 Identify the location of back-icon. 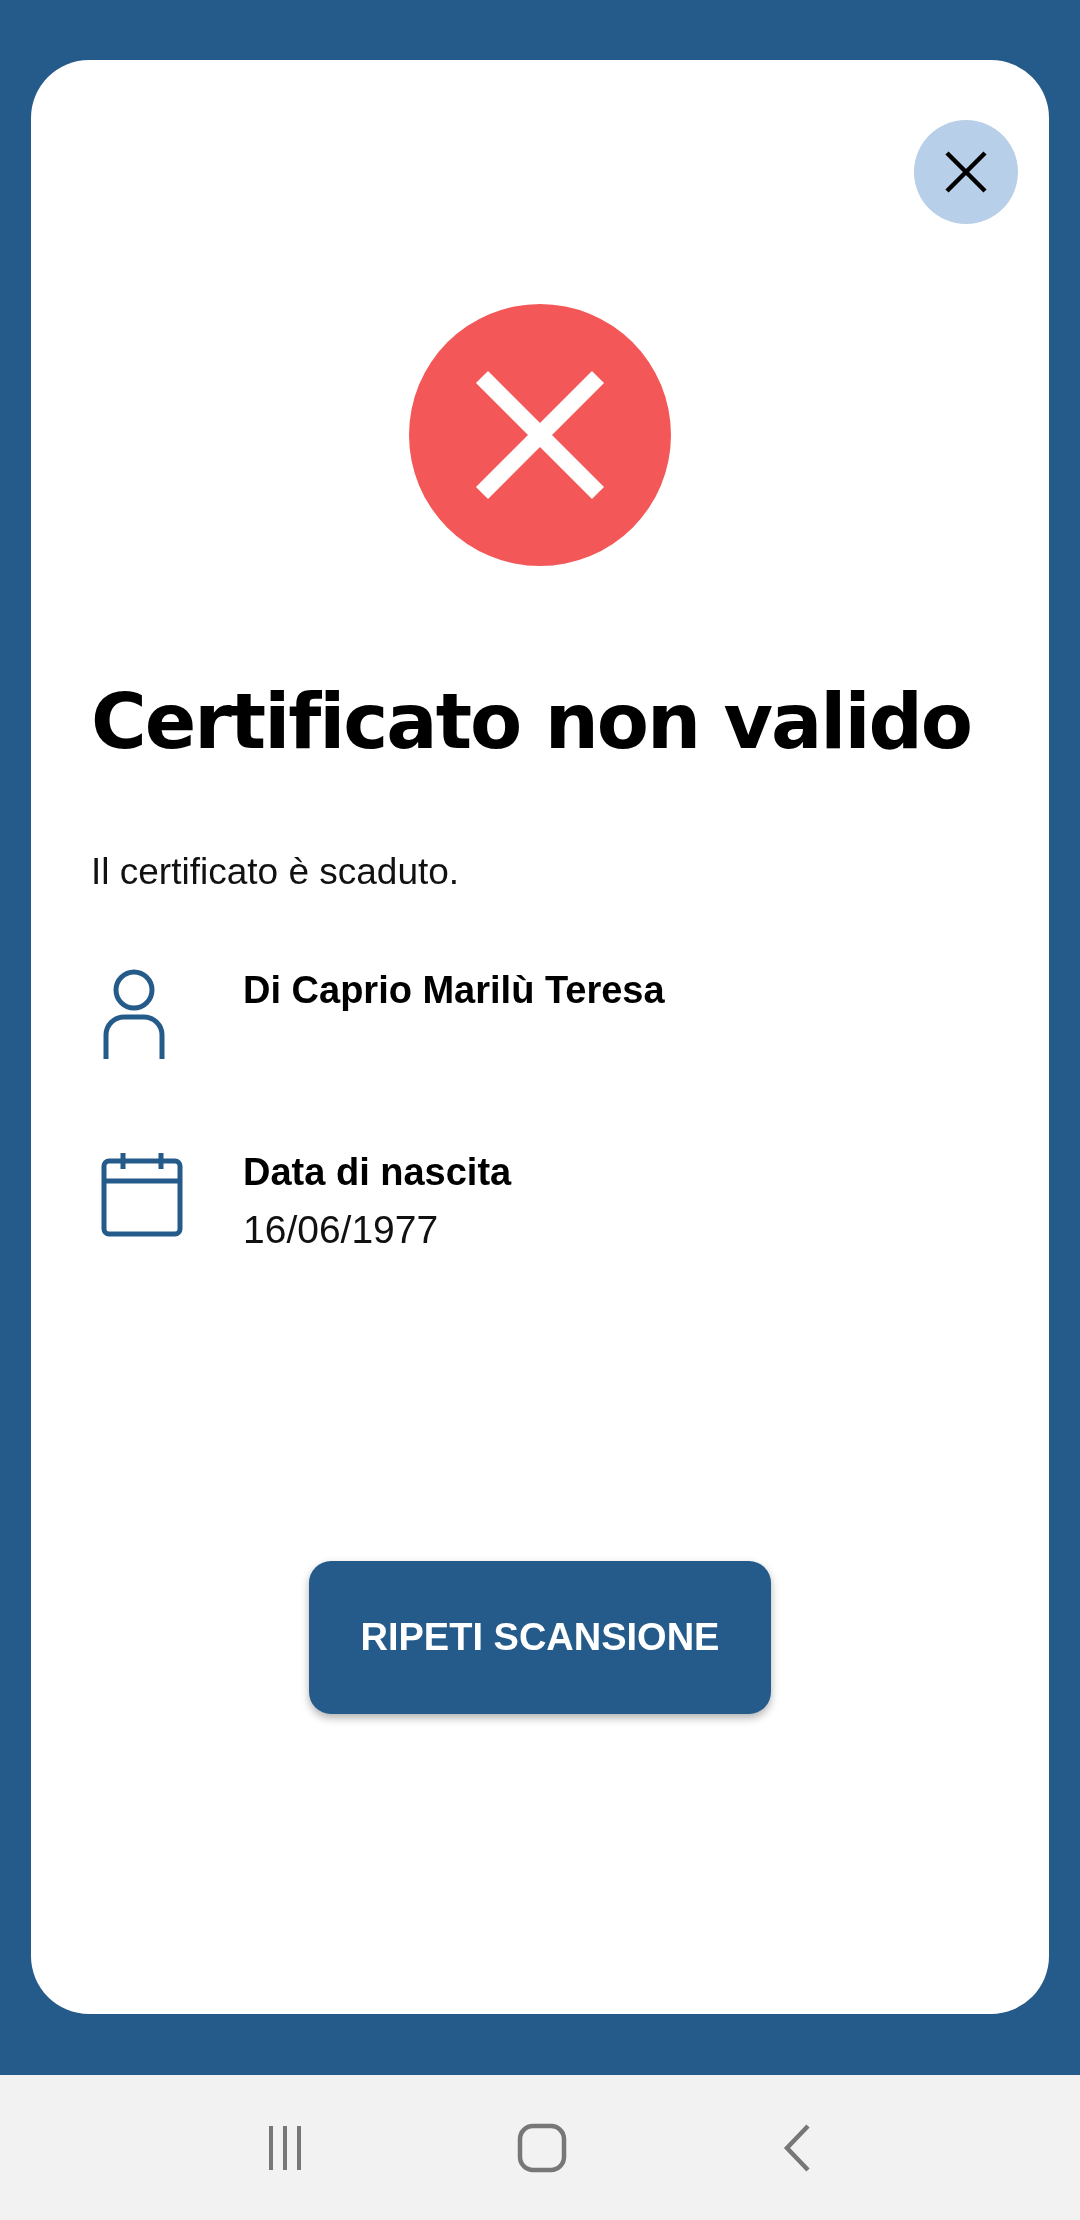
(797, 2147).